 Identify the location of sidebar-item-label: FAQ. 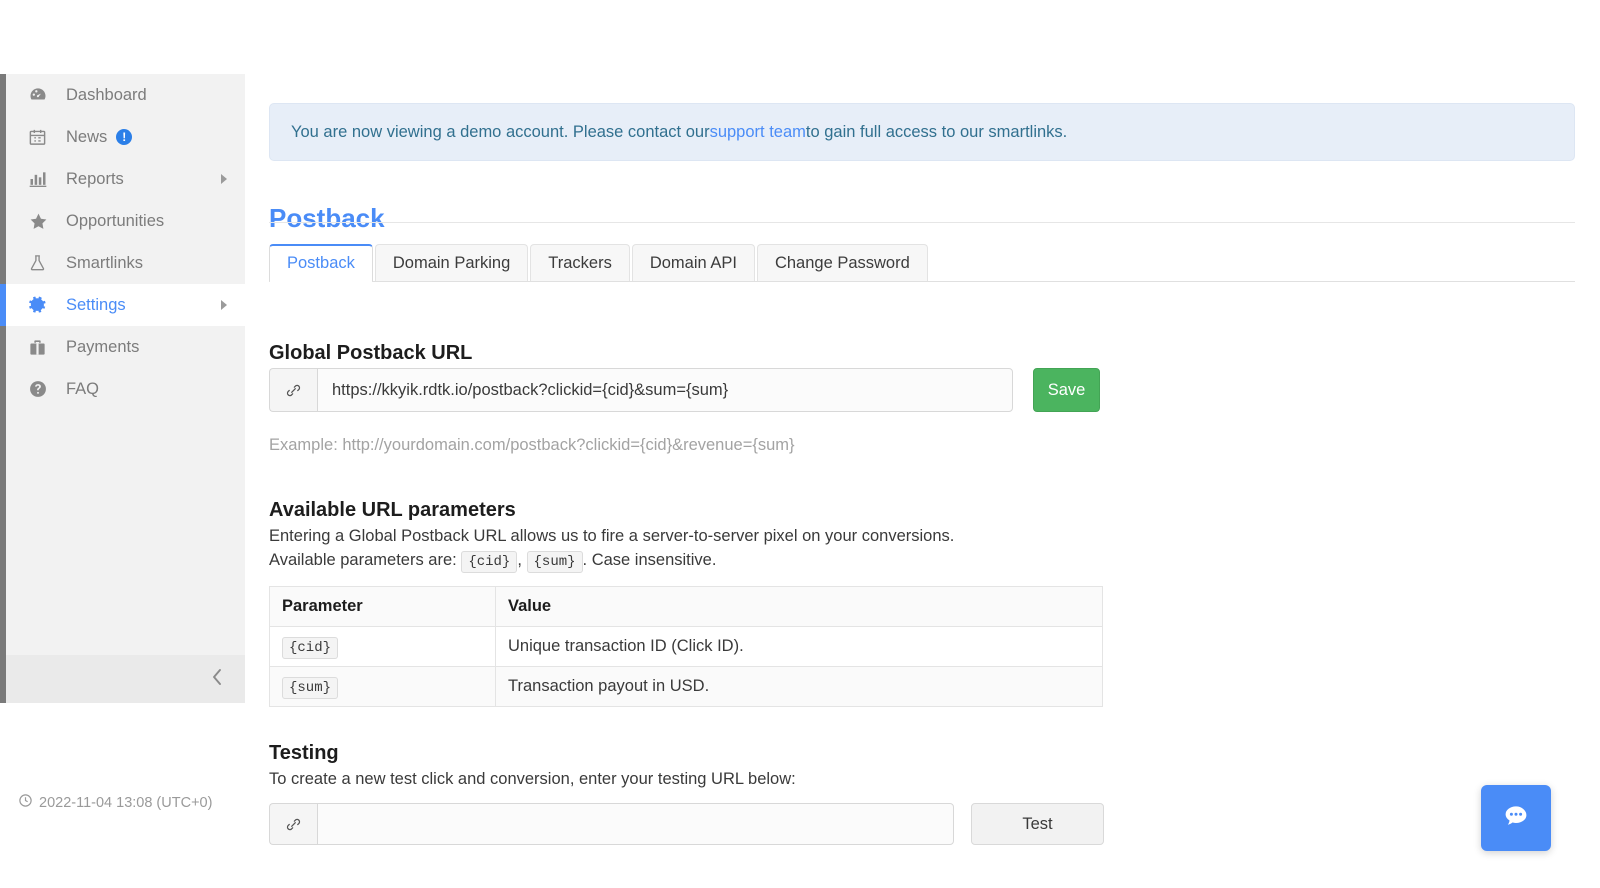
(83, 388).